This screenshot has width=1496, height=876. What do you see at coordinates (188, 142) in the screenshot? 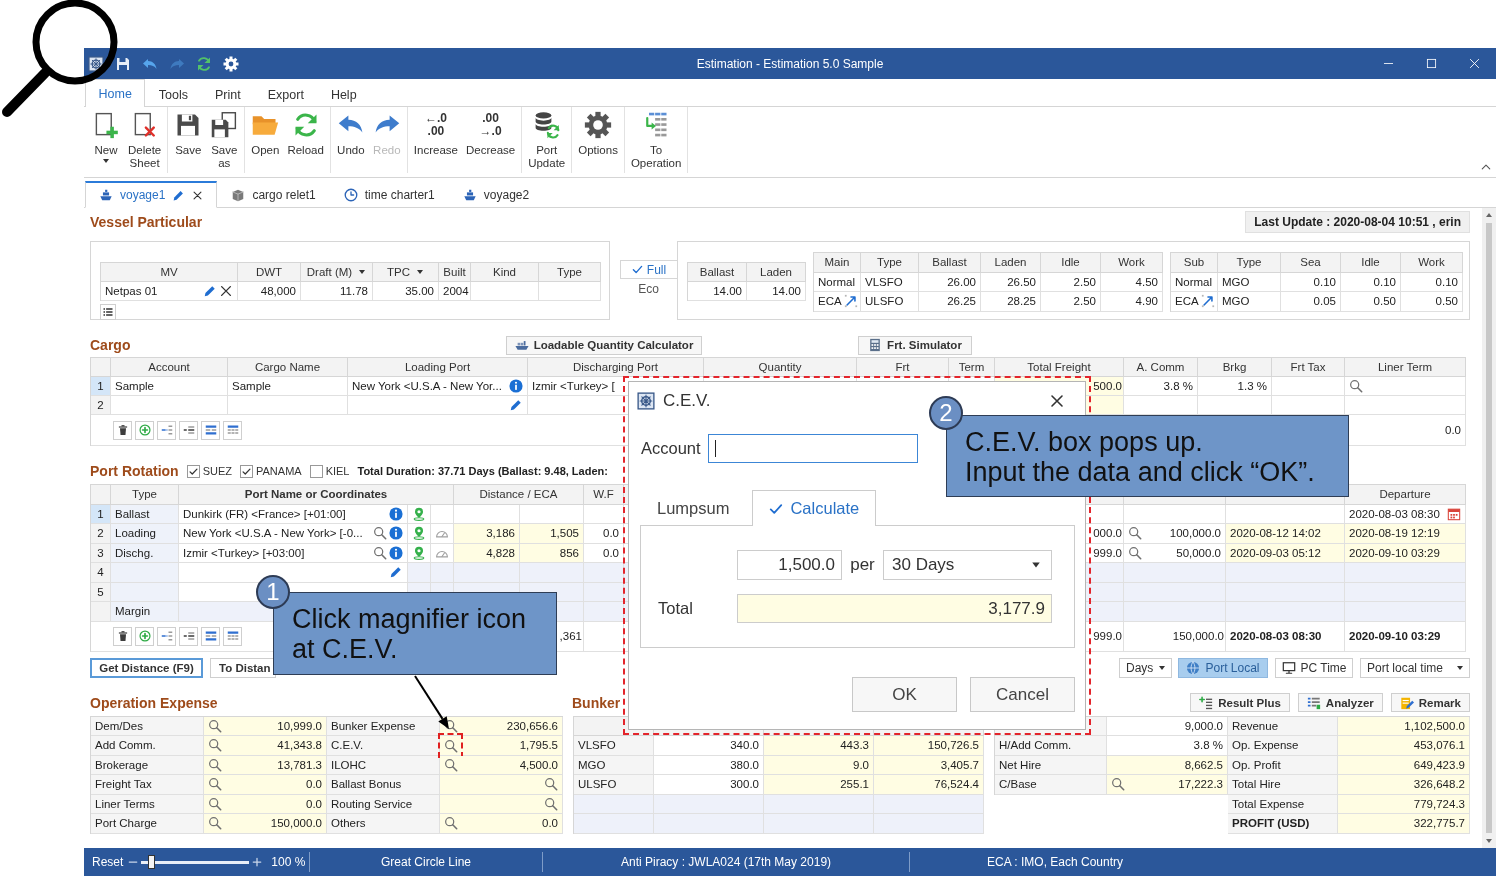
I see `ribbon-button: Save` at bounding box center [188, 142].